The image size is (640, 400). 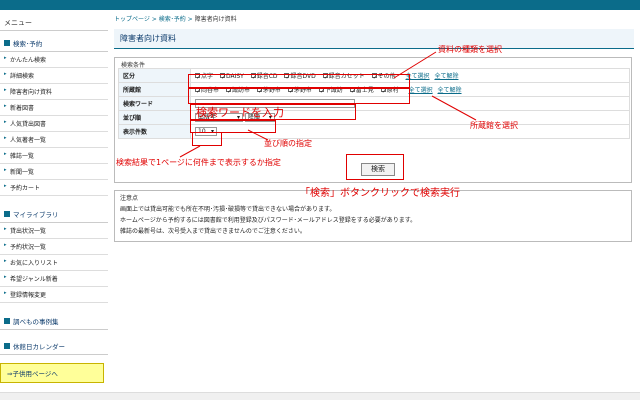 I want to click on sidebar-item-popular-books: 人気貸出図書, so click(x=54, y=124).